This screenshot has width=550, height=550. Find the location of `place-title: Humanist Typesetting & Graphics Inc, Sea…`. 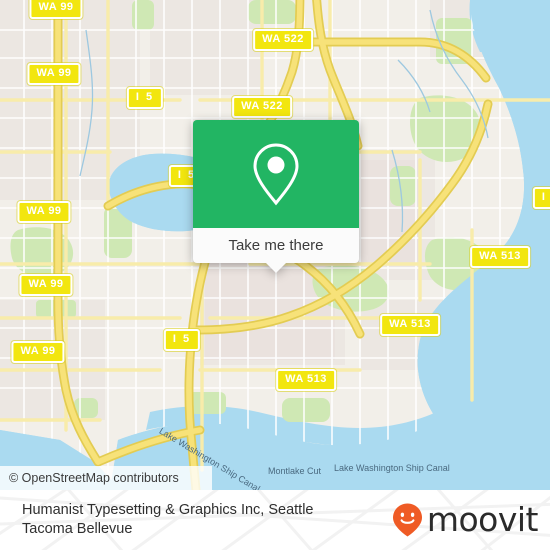

place-title: Humanist Typesetting & Graphics Inc, Sea… is located at coordinates (202, 520).